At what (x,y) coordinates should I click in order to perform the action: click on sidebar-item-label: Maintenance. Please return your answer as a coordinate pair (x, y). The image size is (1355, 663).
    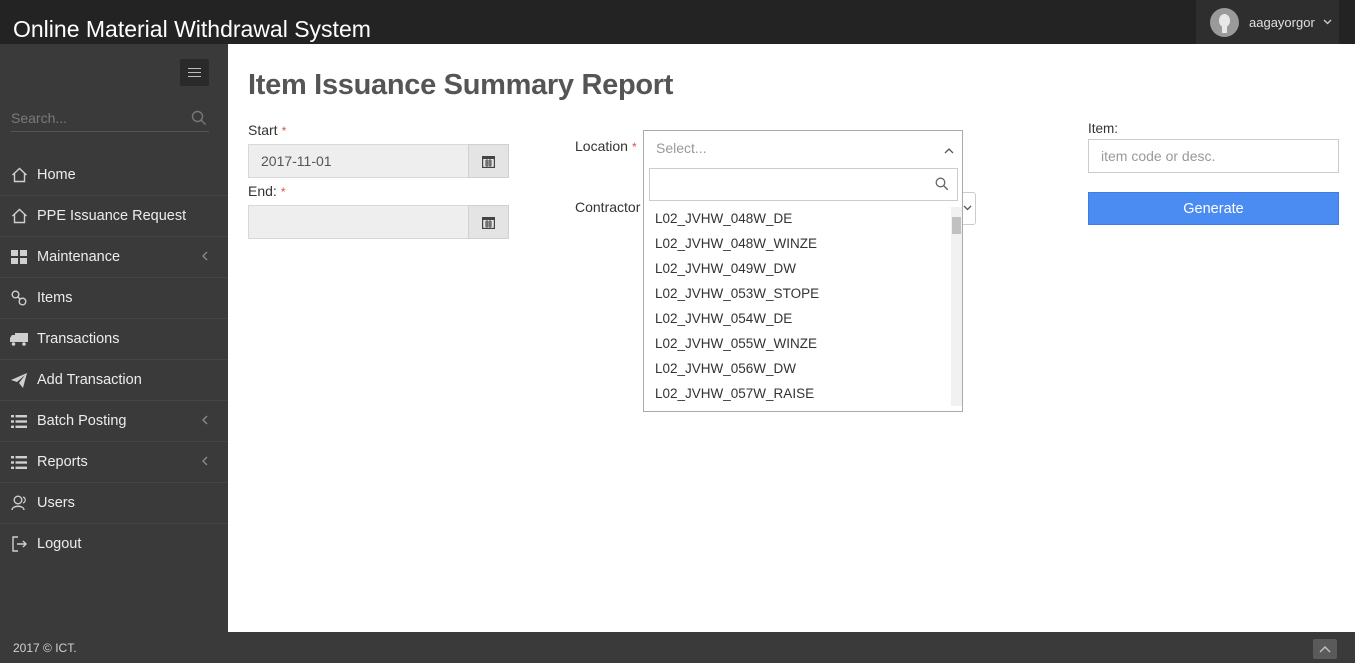
    Looking at the image, I should click on (79, 257).